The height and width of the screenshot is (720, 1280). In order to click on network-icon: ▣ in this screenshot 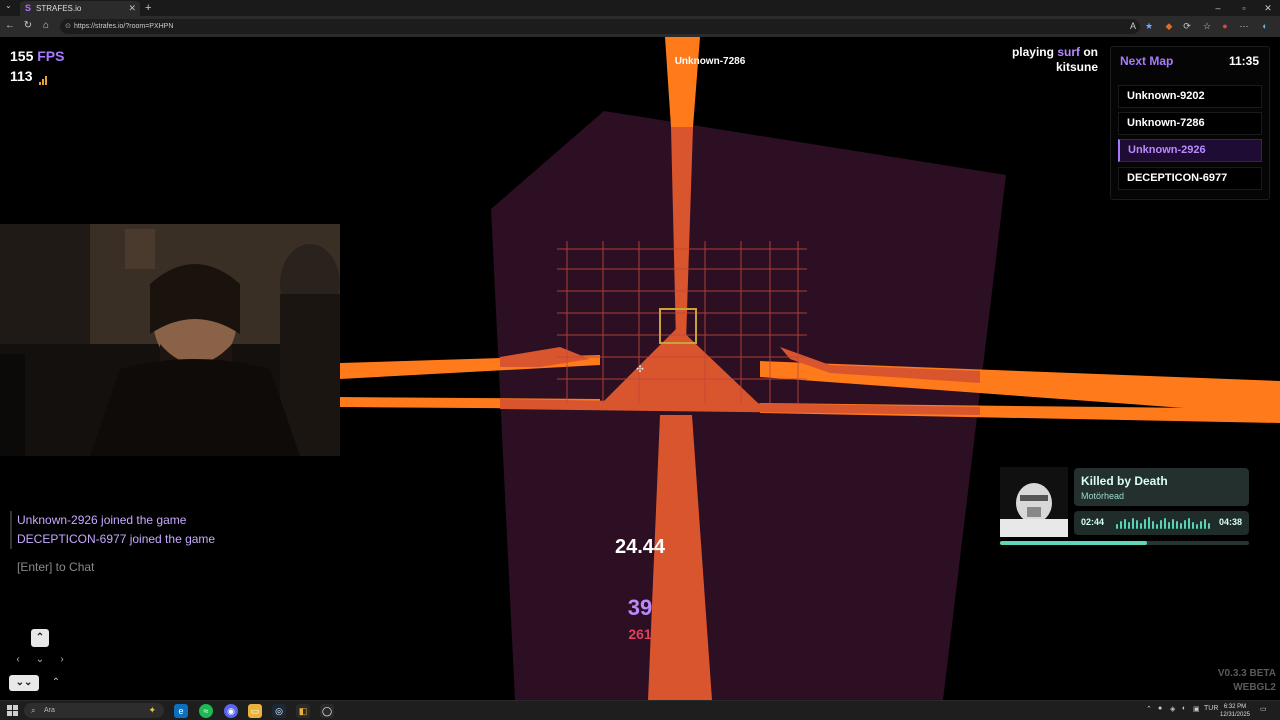, I will do `click(1196, 709)`.